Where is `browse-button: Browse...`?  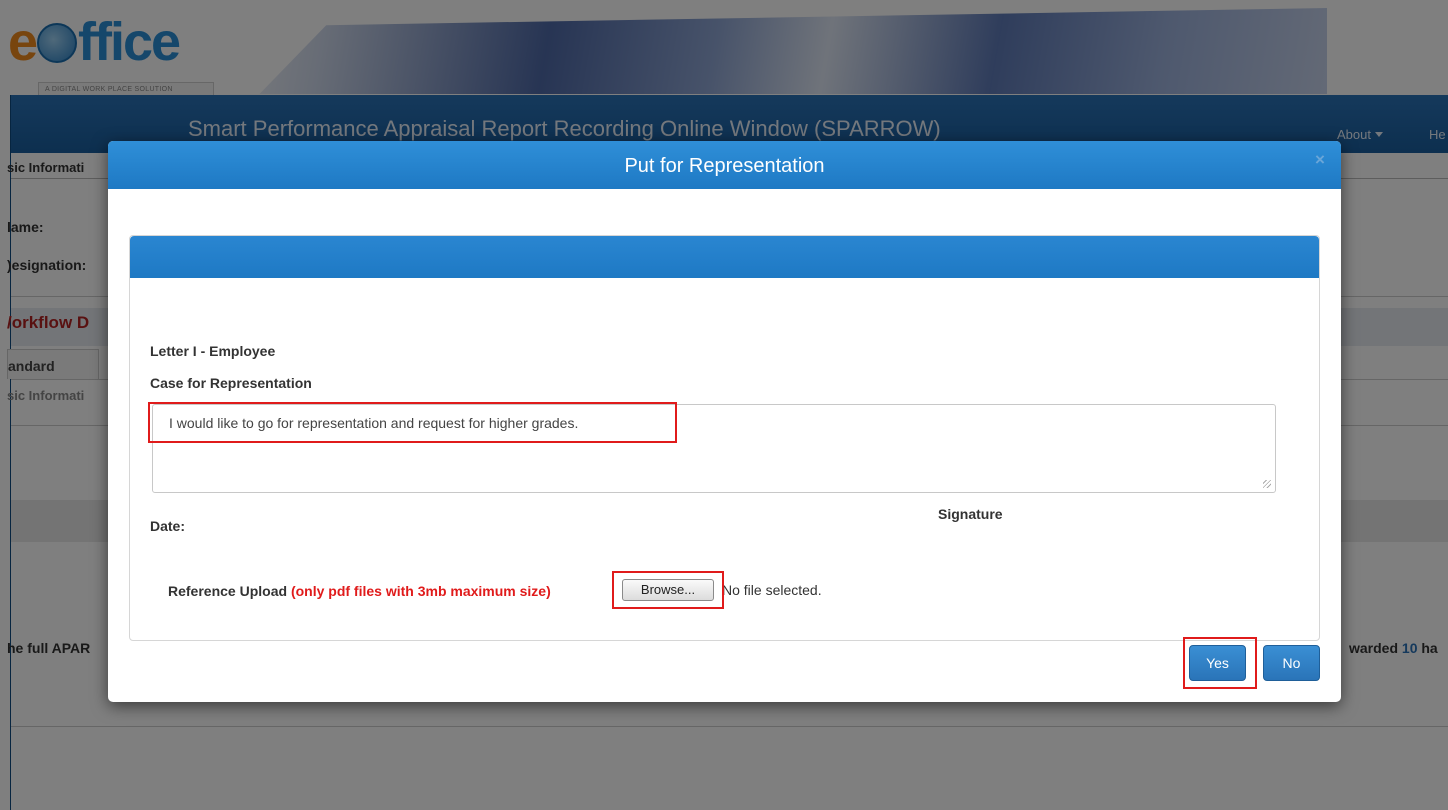 browse-button: Browse... is located at coordinates (668, 590).